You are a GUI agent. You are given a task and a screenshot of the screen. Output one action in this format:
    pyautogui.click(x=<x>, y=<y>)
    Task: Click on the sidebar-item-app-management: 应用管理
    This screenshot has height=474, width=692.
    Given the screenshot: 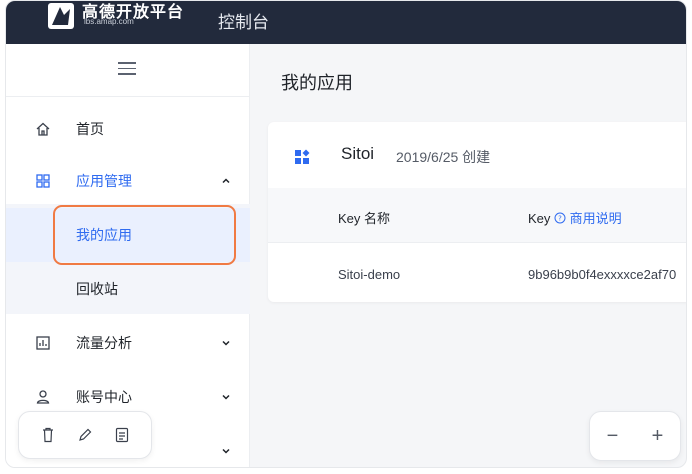 What is the action you would take?
    pyautogui.click(x=128, y=181)
    